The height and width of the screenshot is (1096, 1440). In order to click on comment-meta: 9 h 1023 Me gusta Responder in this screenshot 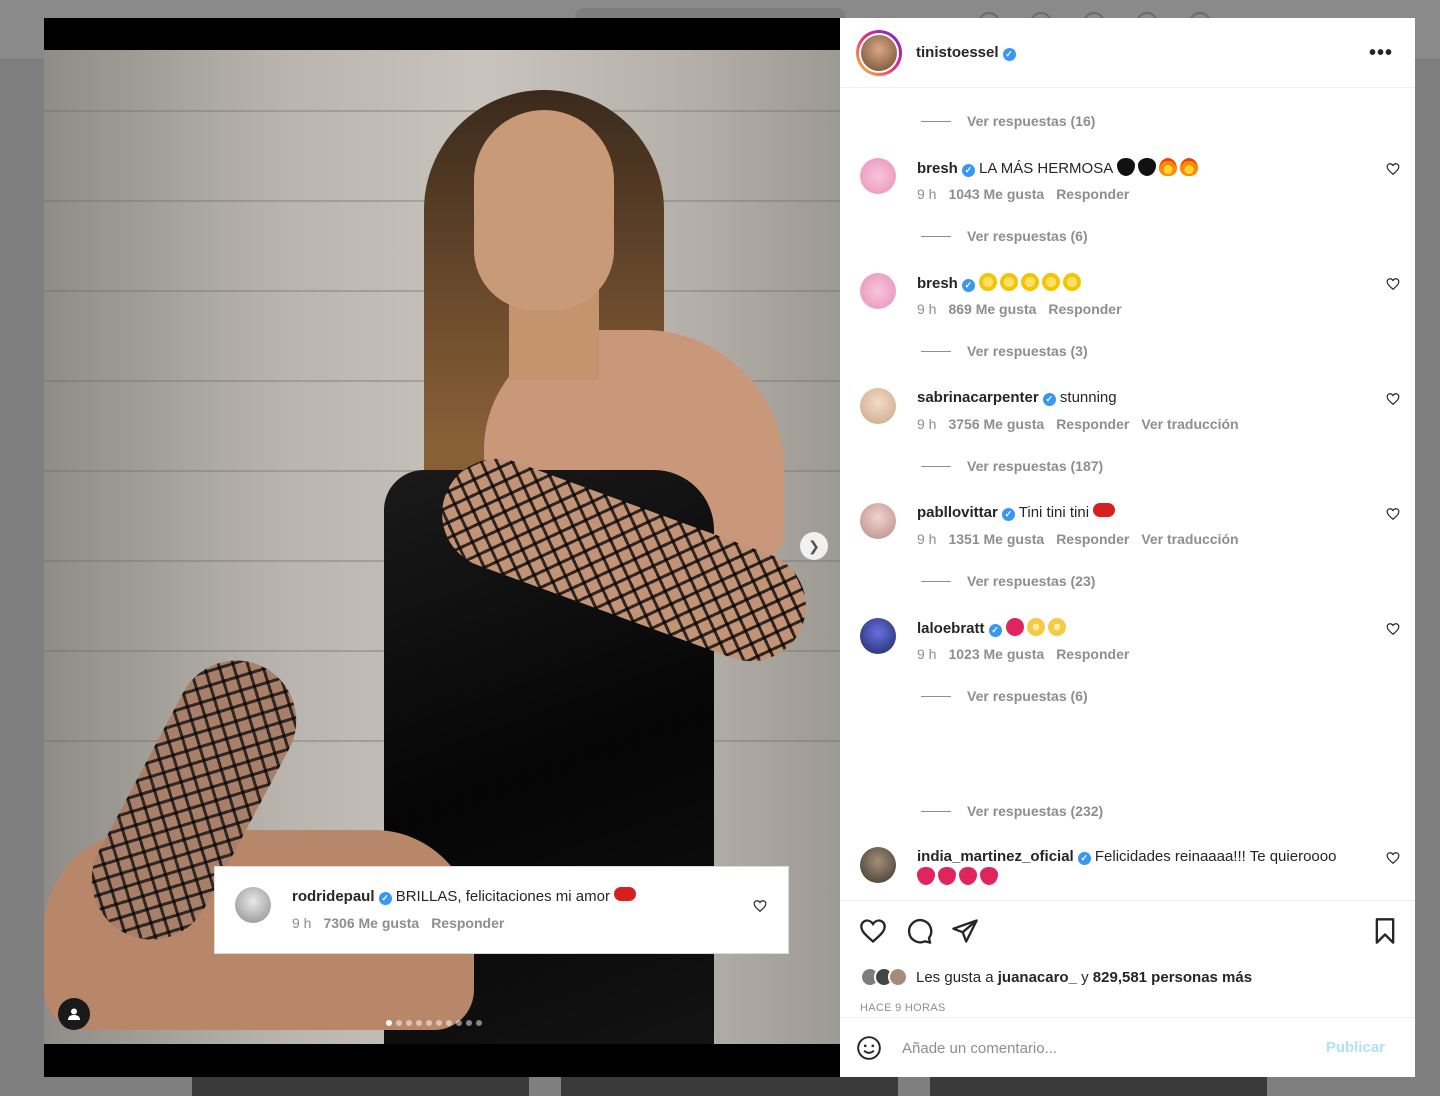, I will do `click(1023, 654)`.